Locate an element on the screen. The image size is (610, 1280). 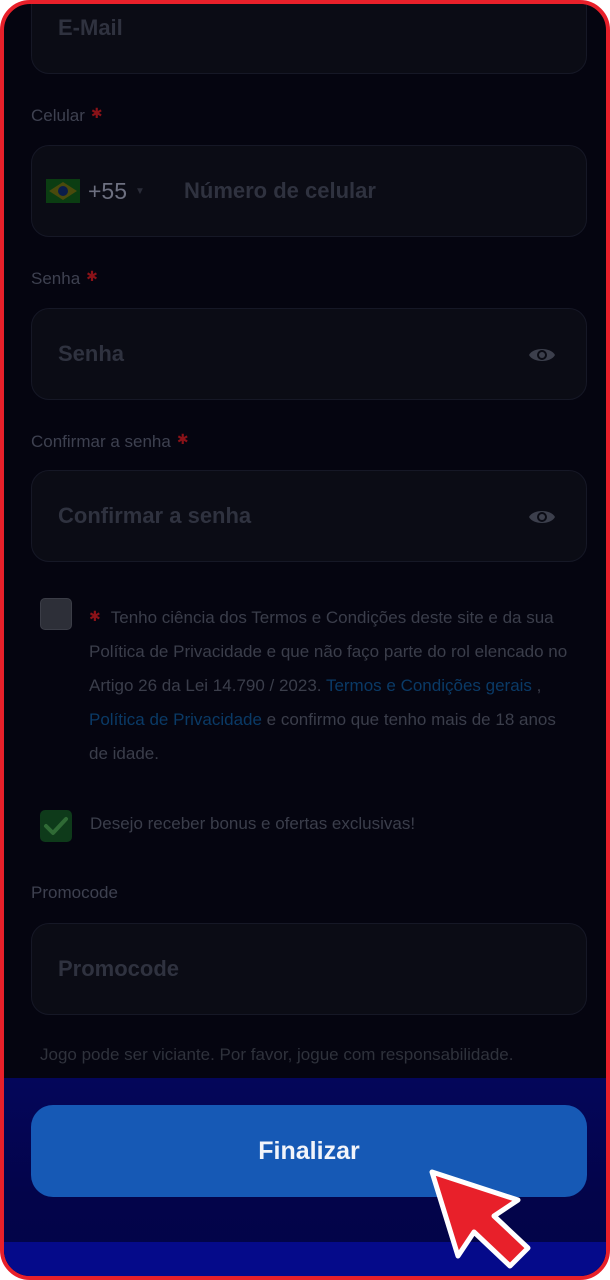
phone-placeholder: Número de celular is located at coordinates (280, 190).